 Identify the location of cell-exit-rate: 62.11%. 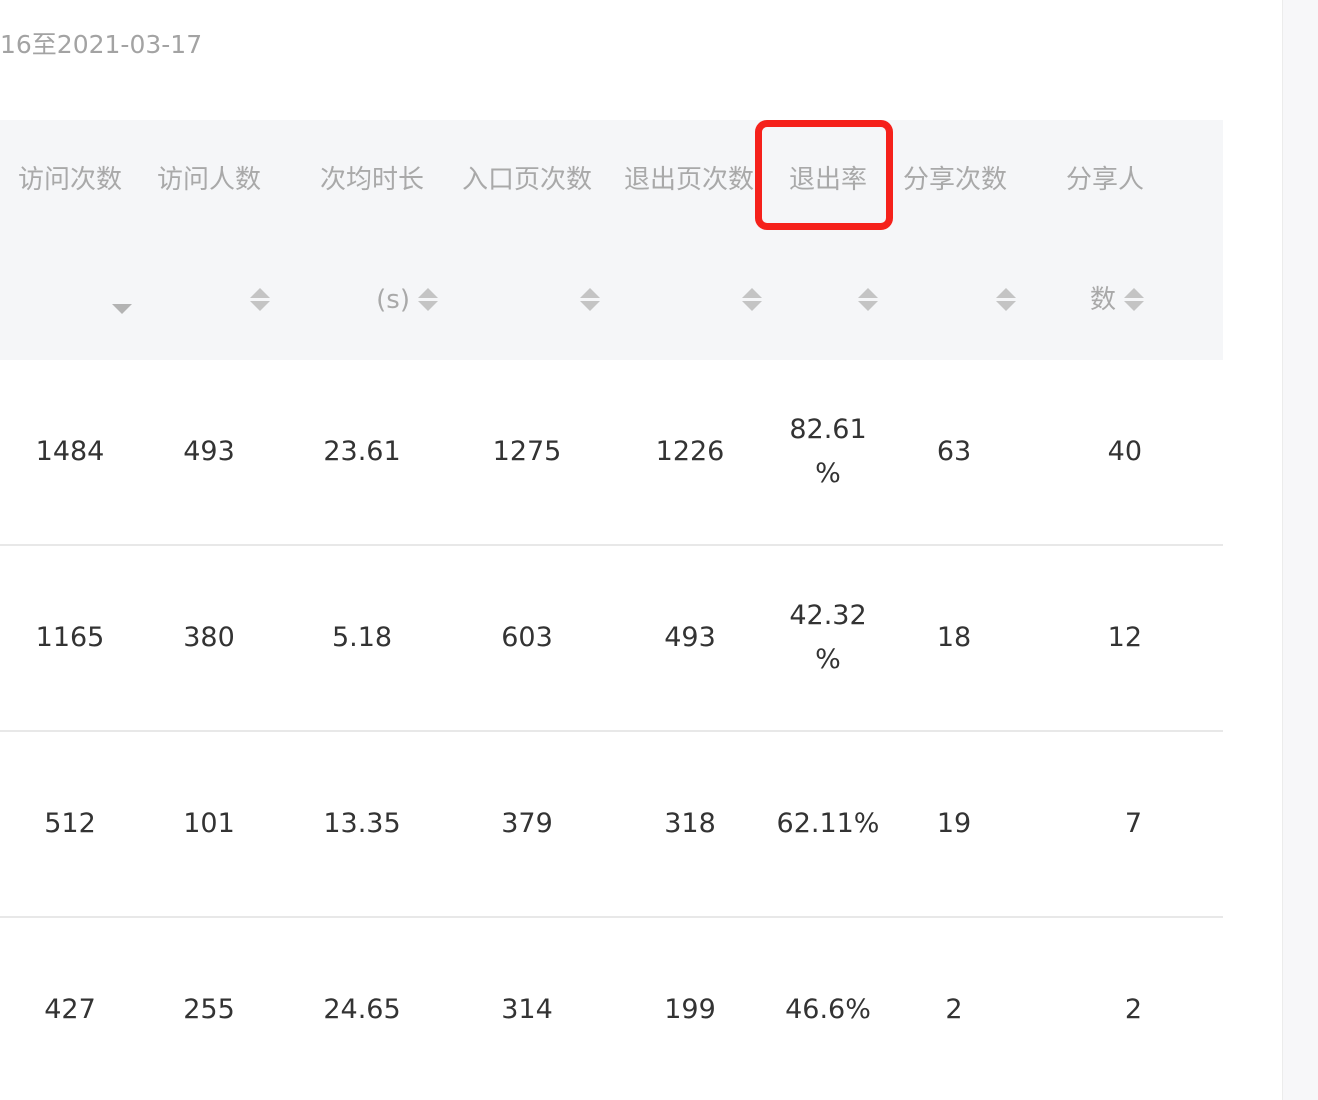
(828, 824).